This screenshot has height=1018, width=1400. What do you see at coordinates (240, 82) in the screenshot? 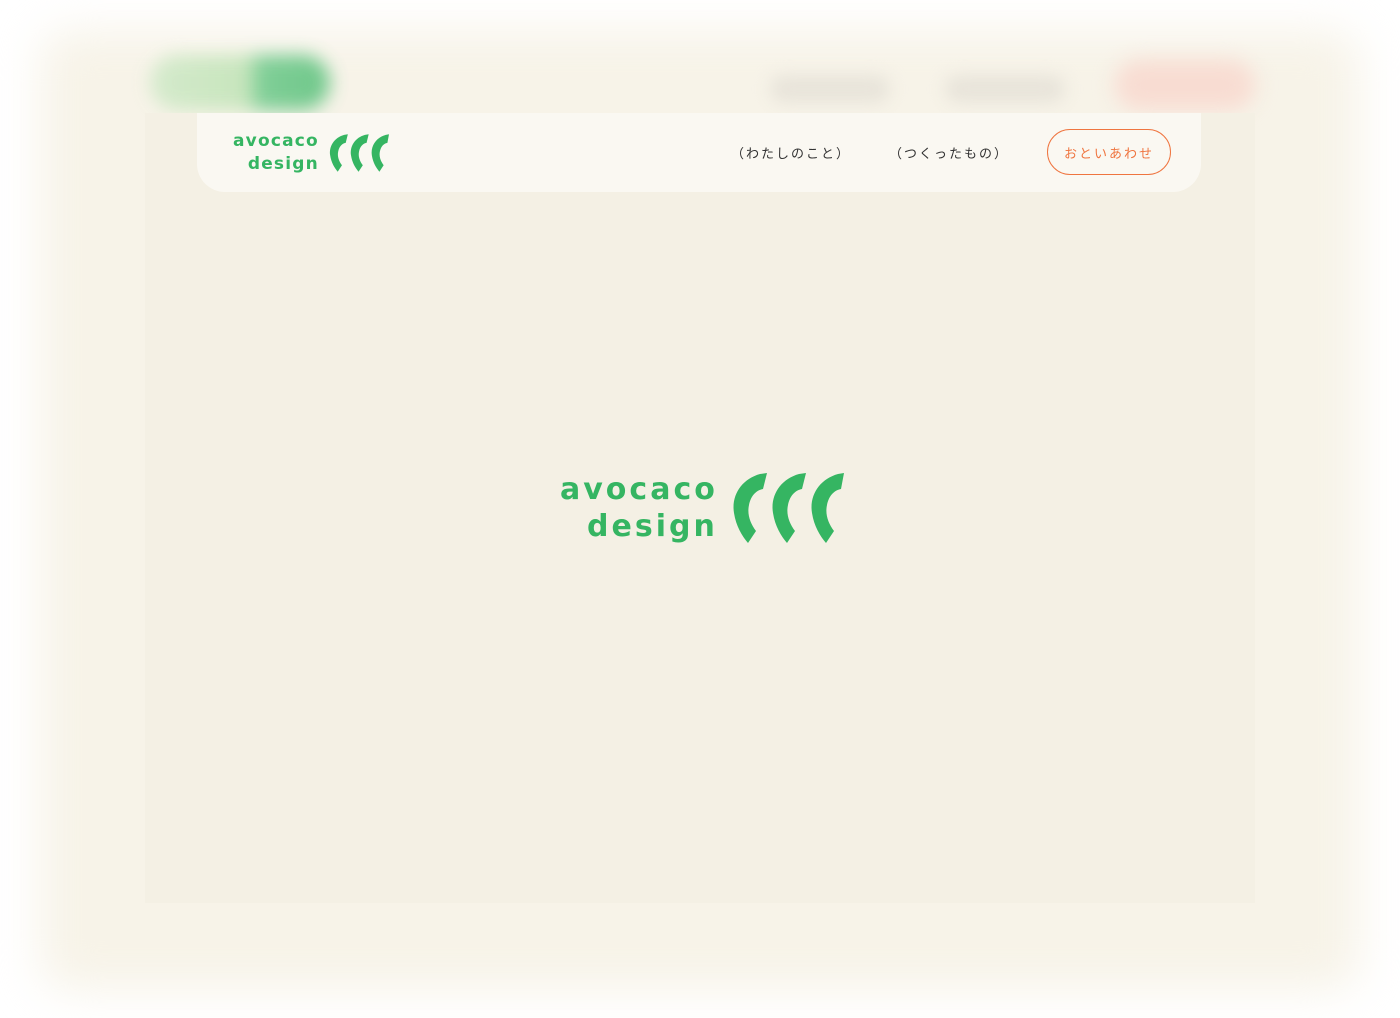
I see `blurred-logo-ghost` at bounding box center [240, 82].